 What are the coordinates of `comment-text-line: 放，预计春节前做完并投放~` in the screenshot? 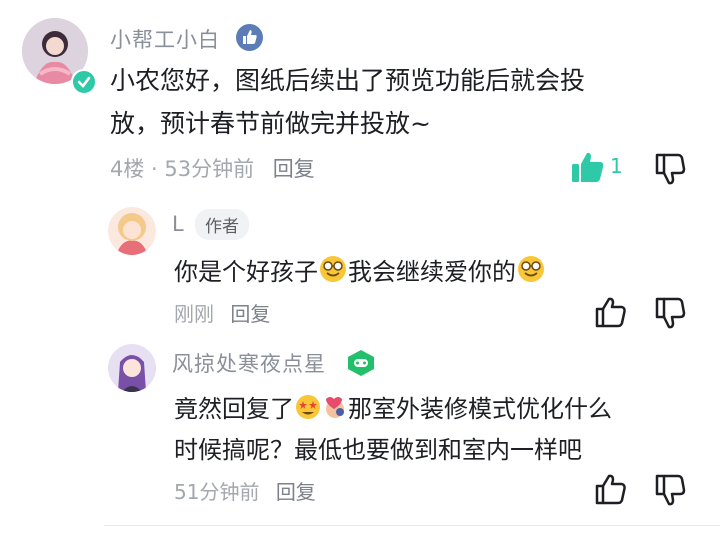 It's located at (270, 123).